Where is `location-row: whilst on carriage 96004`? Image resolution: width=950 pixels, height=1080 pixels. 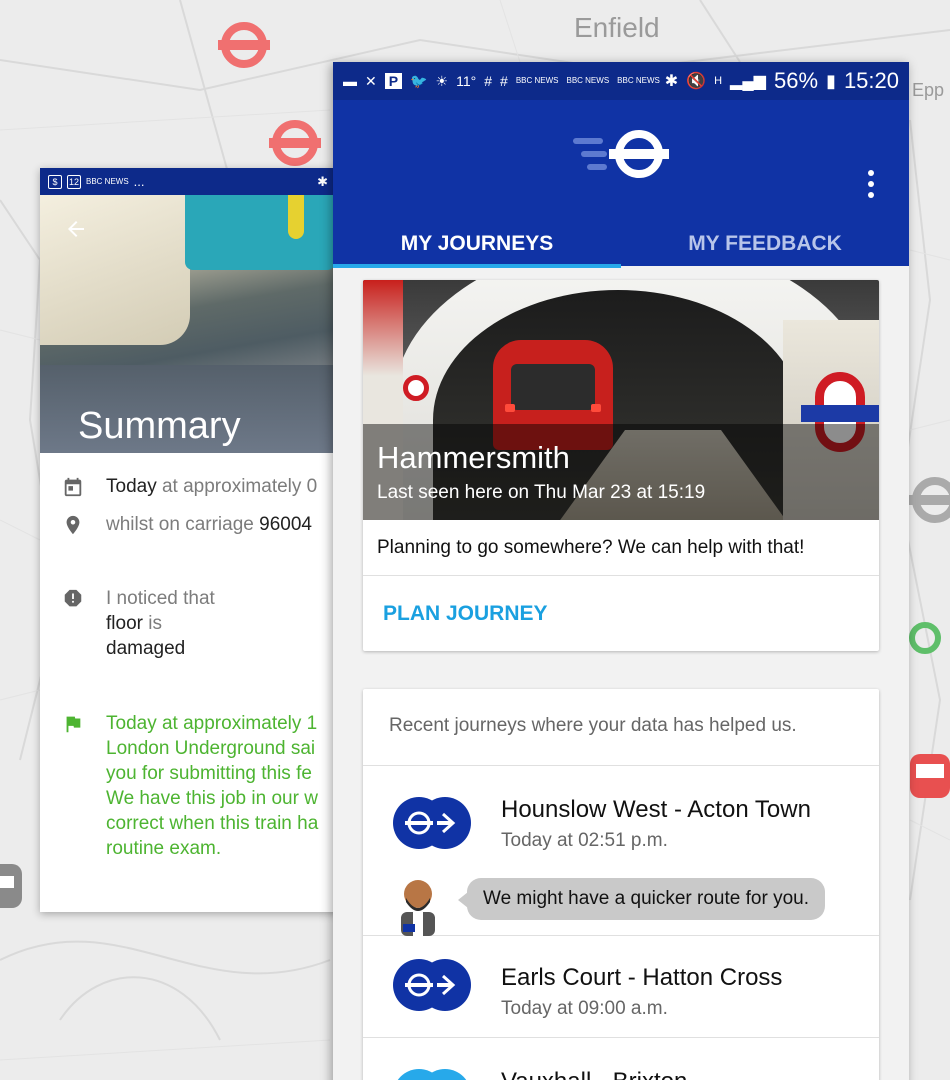
location-row: whilst on carriage 96004 is located at coordinates (187, 524).